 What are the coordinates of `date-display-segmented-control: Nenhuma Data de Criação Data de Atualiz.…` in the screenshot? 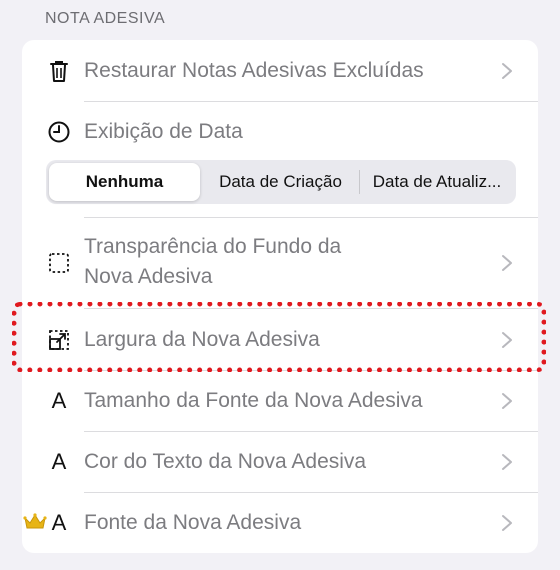 It's located at (281, 182).